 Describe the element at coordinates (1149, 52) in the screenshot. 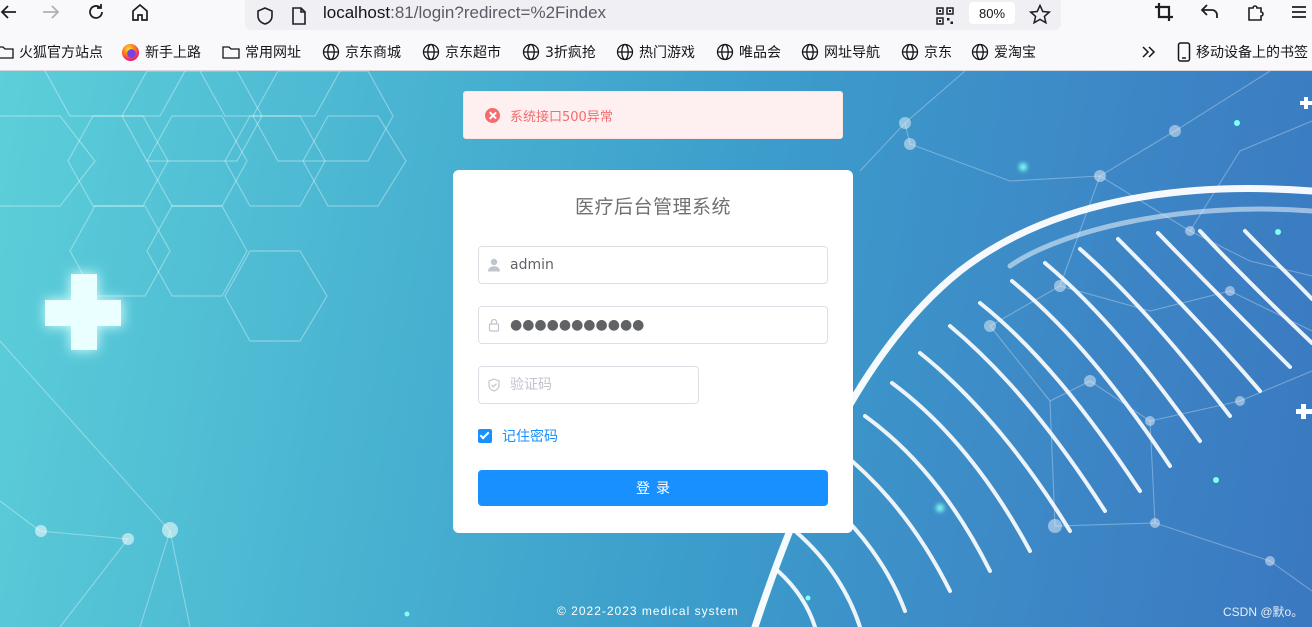

I see `bookmarks-overflow-chevron-icon` at that location.